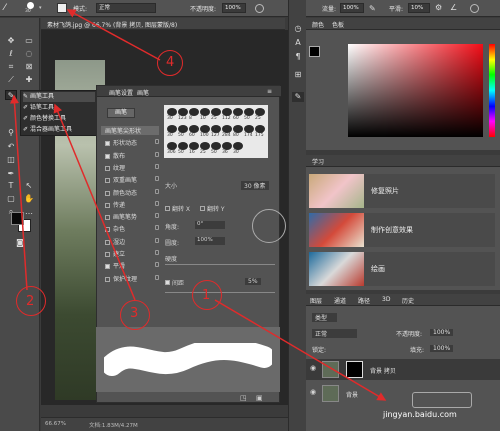 Image resolution: width=500 pixels, height=431 pixels. I want to click on color-picker-field, so click(415, 90).